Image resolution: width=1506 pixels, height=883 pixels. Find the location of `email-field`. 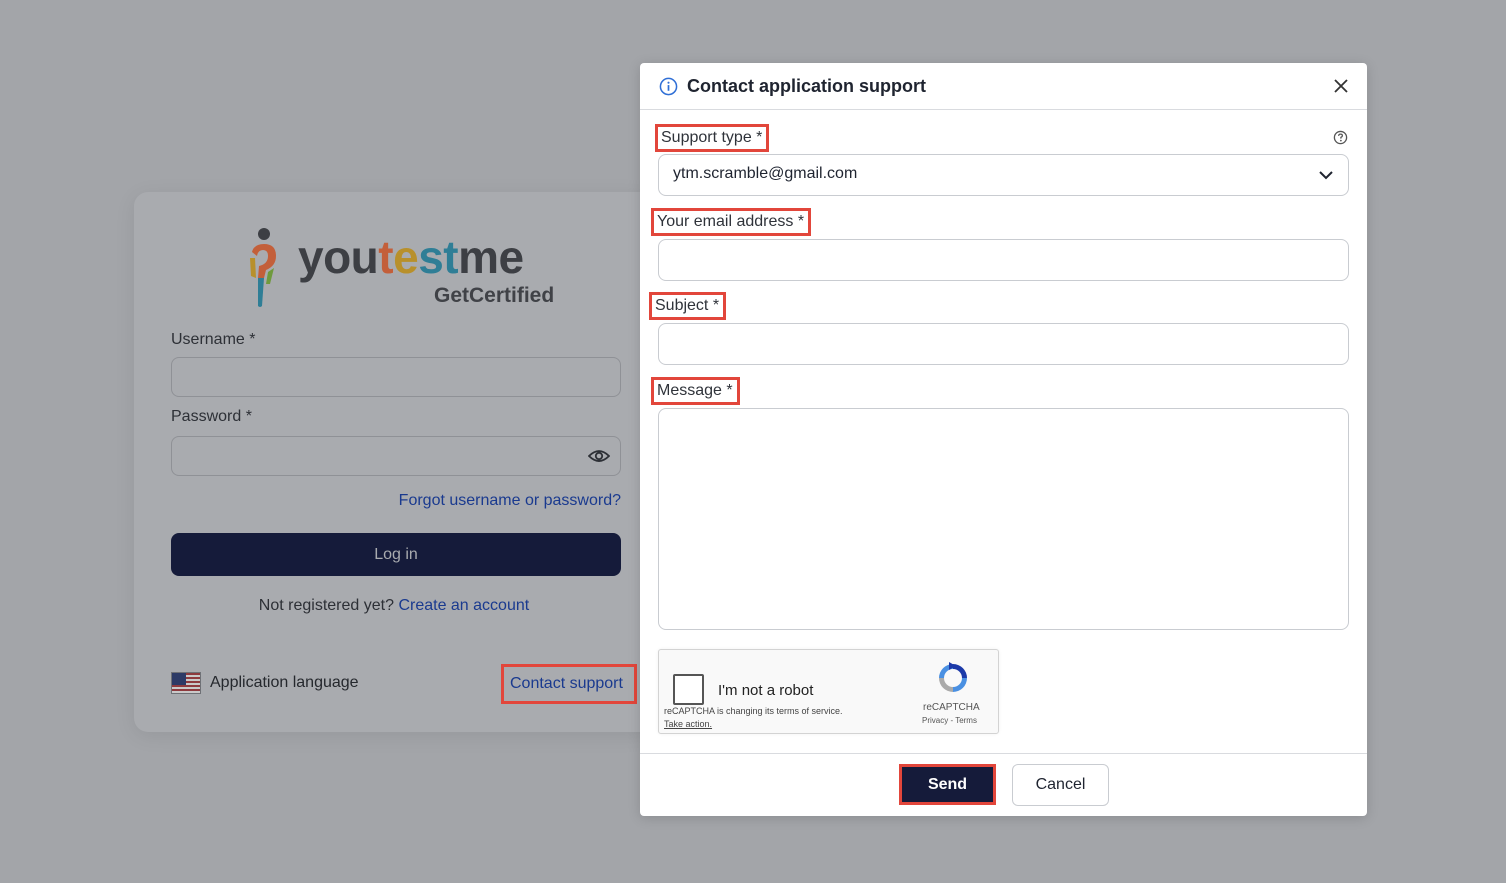

email-field is located at coordinates (1003, 260).